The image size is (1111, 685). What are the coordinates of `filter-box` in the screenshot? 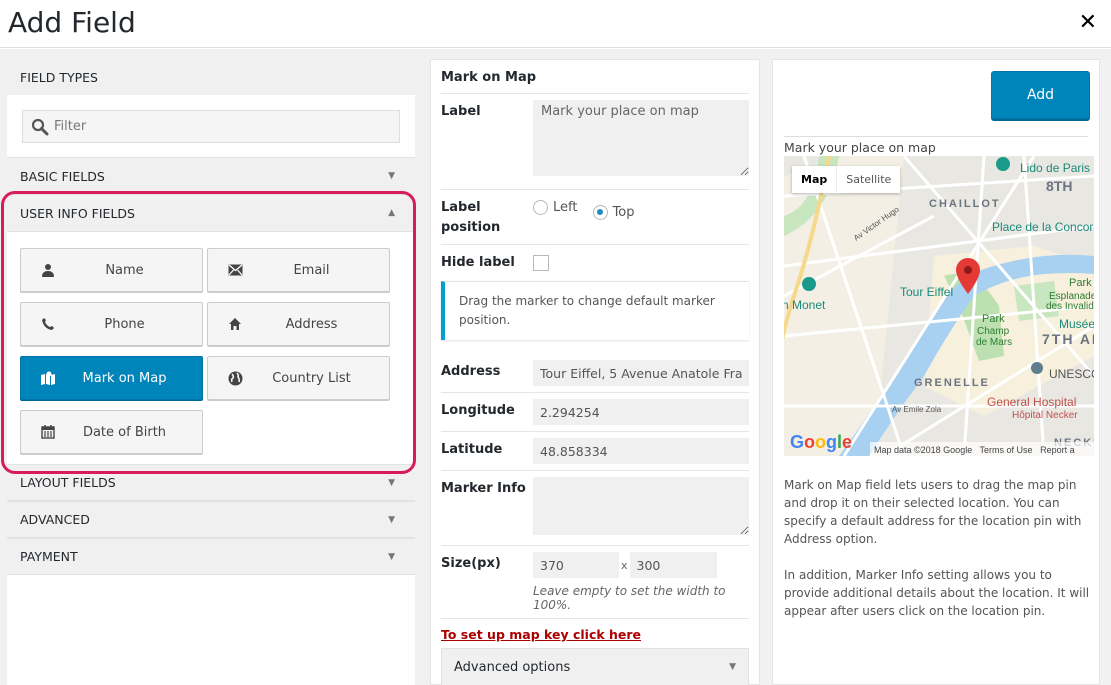 It's located at (211, 126).